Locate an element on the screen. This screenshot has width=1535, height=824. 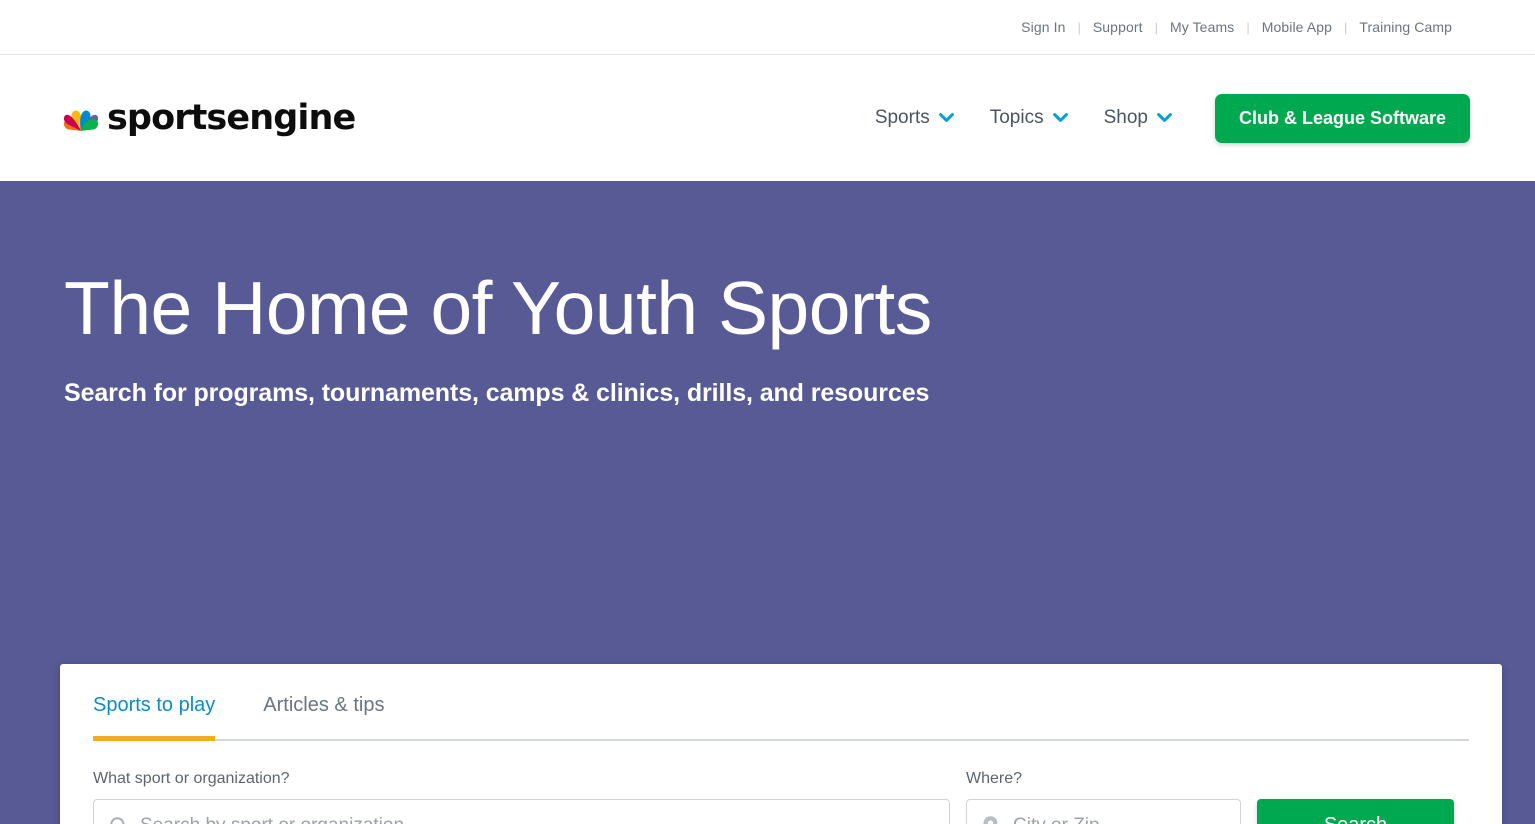
brand-logo-link: sportsengine is located at coordinates (210, 117).